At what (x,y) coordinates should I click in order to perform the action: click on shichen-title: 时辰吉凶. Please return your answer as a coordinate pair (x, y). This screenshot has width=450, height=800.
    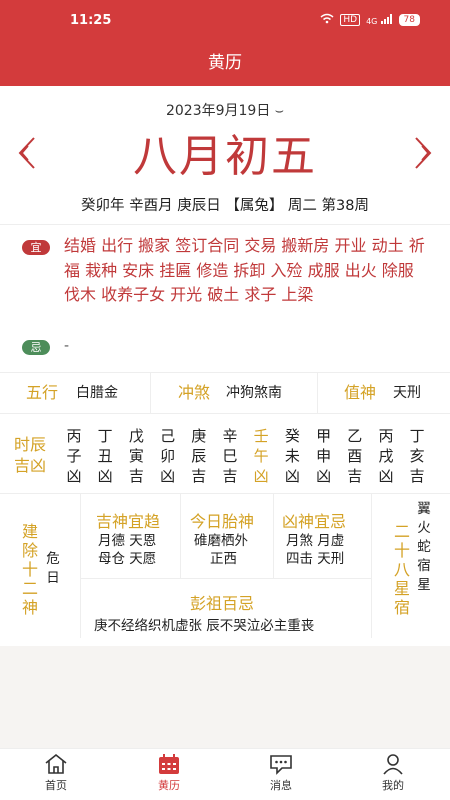
    Looking at the image, I should click on (30, 455).